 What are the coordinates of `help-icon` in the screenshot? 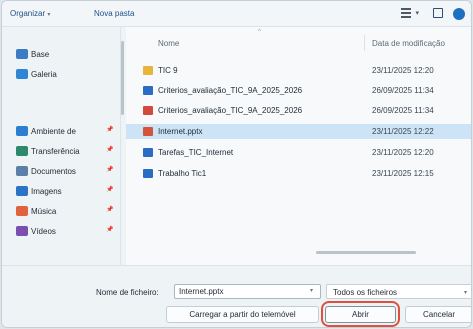 It's located at (459, 14).